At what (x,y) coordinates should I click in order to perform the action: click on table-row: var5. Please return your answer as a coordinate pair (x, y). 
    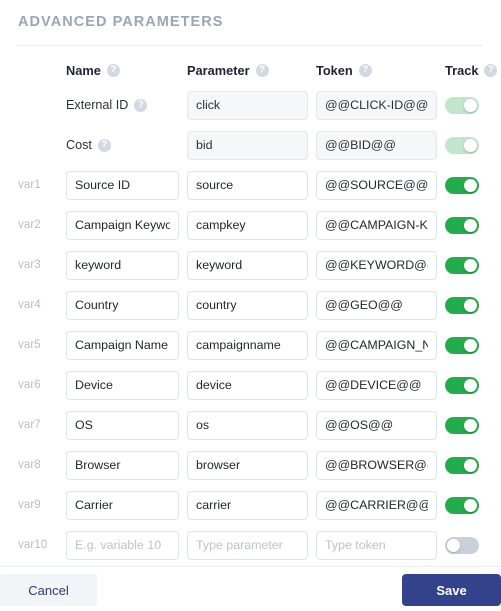
    Looking at the image, I should click on (250, 345).